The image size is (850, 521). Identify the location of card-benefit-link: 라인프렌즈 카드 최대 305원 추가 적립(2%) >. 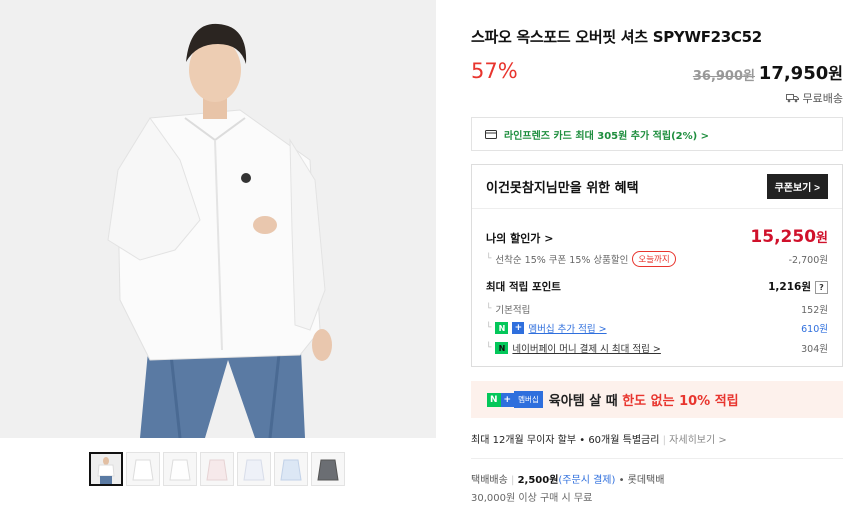
(657, 134).